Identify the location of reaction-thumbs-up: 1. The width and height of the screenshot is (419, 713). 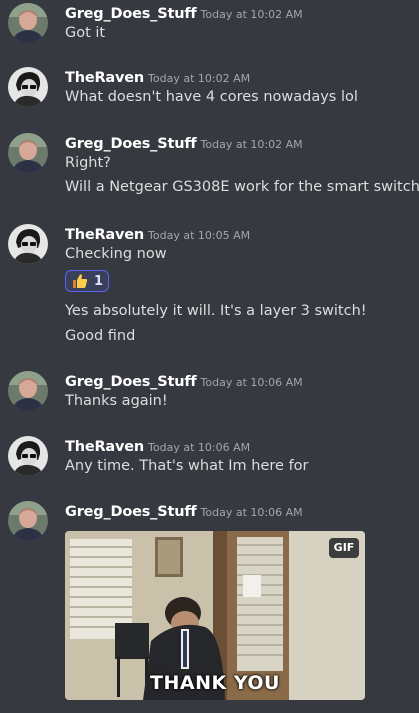
(87, 281).